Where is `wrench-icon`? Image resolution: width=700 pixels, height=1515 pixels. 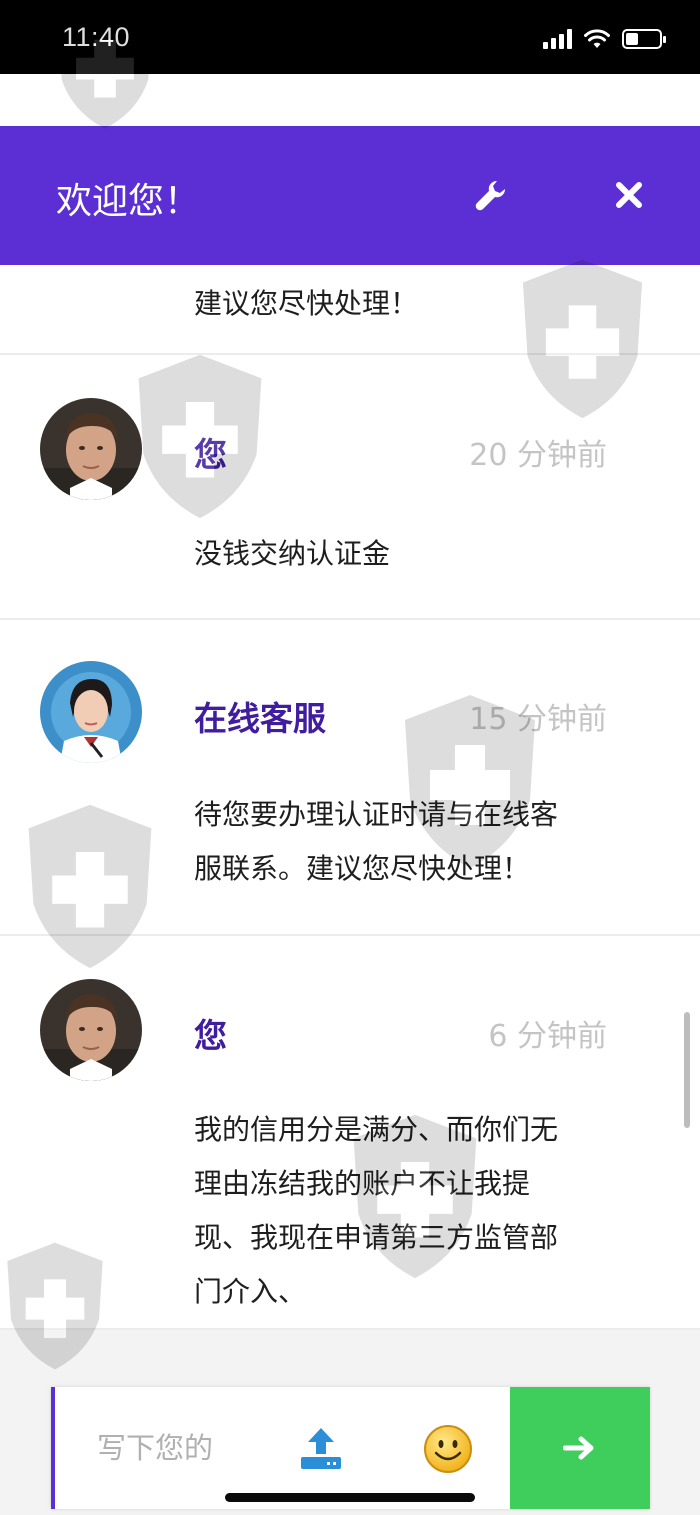 wrench-icon is located at coordinates (490, 195).